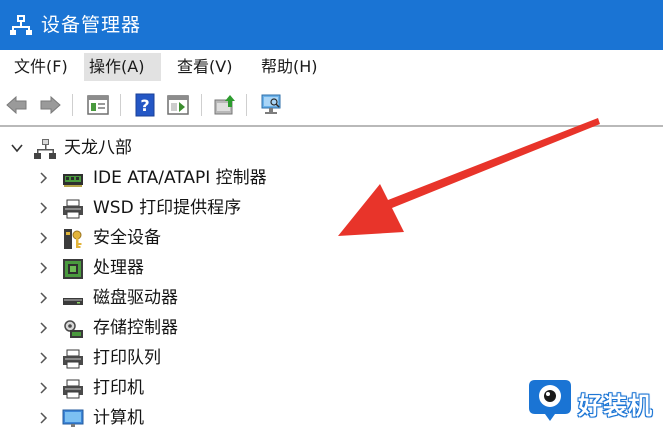 This screenshot has height=427, width=663. I want to click on update-driver-icon, so click(225, 105).